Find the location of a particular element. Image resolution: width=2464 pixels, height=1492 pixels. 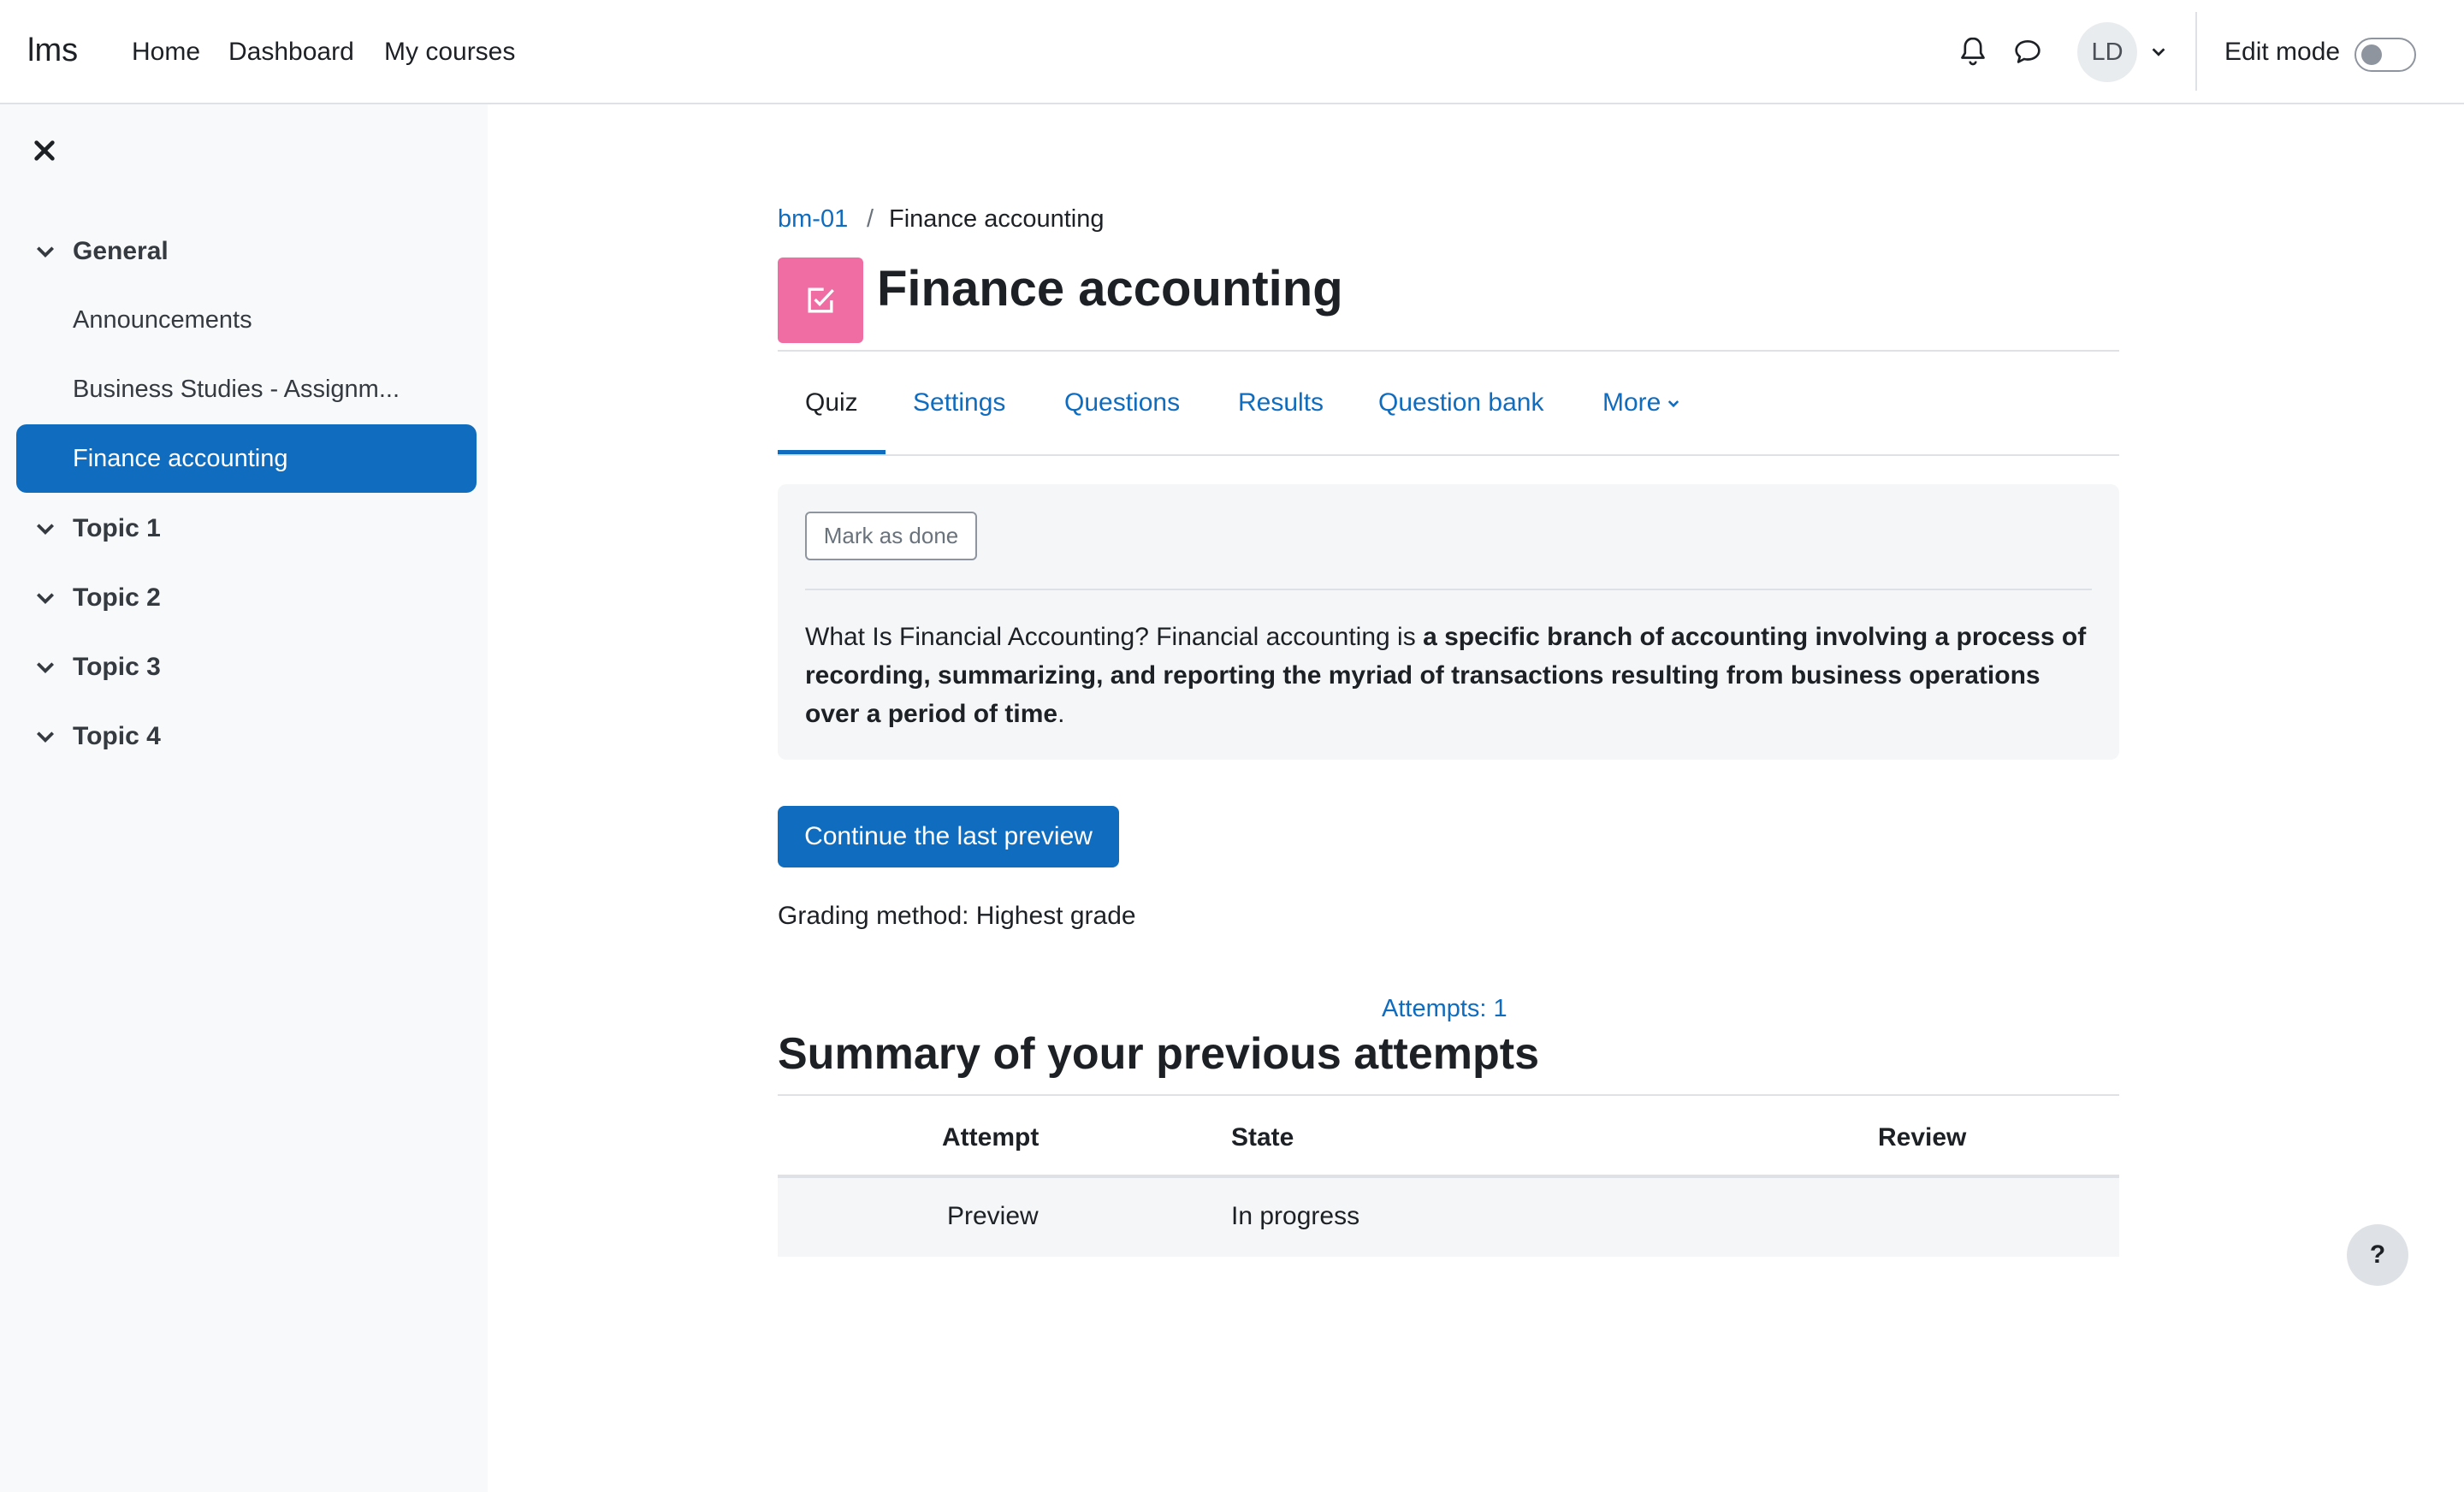

tab-question-bank: Question bank is located at coordinates (1460, 402).